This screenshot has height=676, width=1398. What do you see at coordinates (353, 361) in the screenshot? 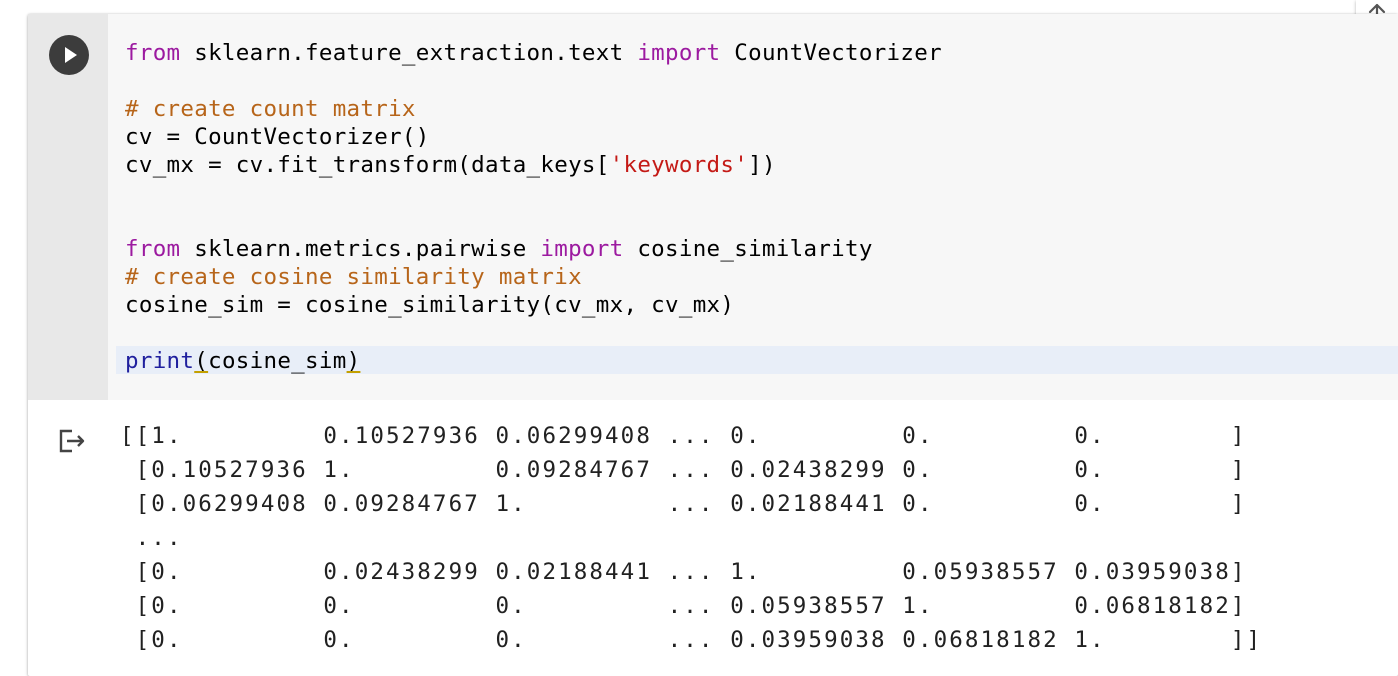
I see `code-token: )` at bounding box center [353, 361].